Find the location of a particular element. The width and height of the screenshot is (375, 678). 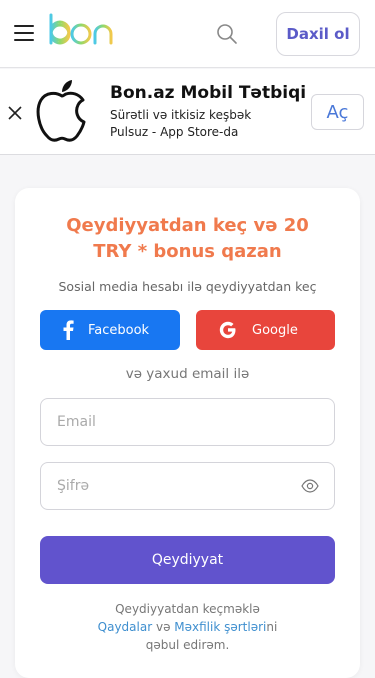

rules-link: Qaydalar is located at coordinates (125, 627).